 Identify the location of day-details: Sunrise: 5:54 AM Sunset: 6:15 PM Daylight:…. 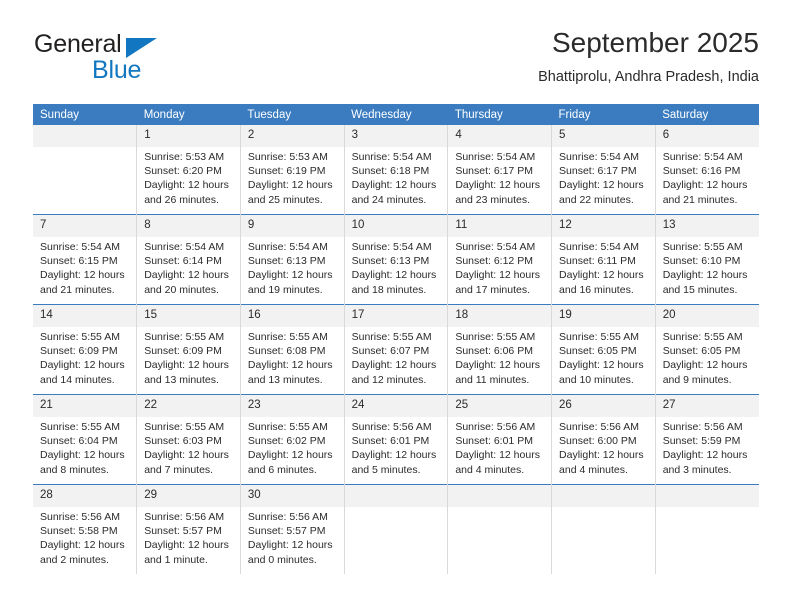
(84, 267).